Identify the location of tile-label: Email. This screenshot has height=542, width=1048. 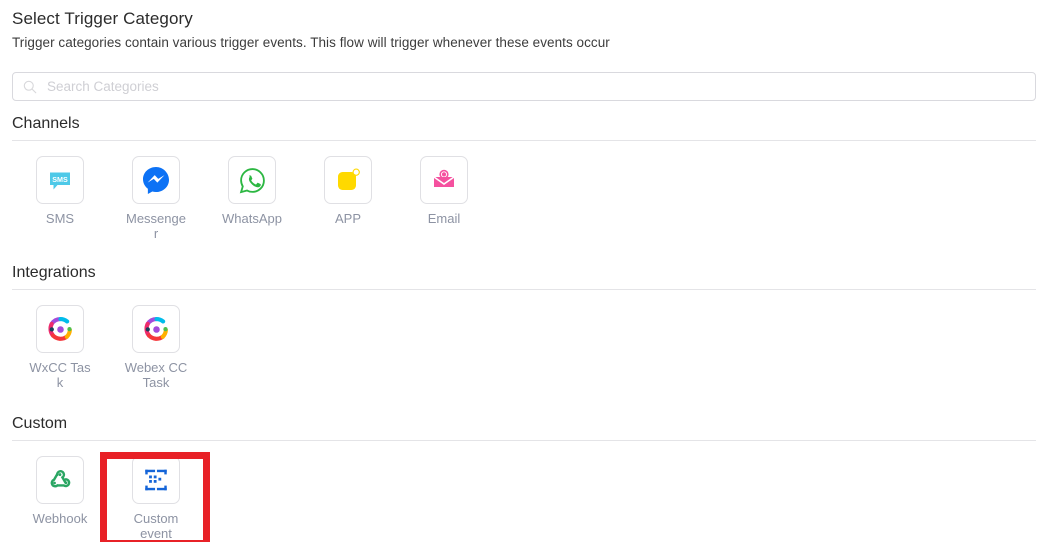
(444, 218).